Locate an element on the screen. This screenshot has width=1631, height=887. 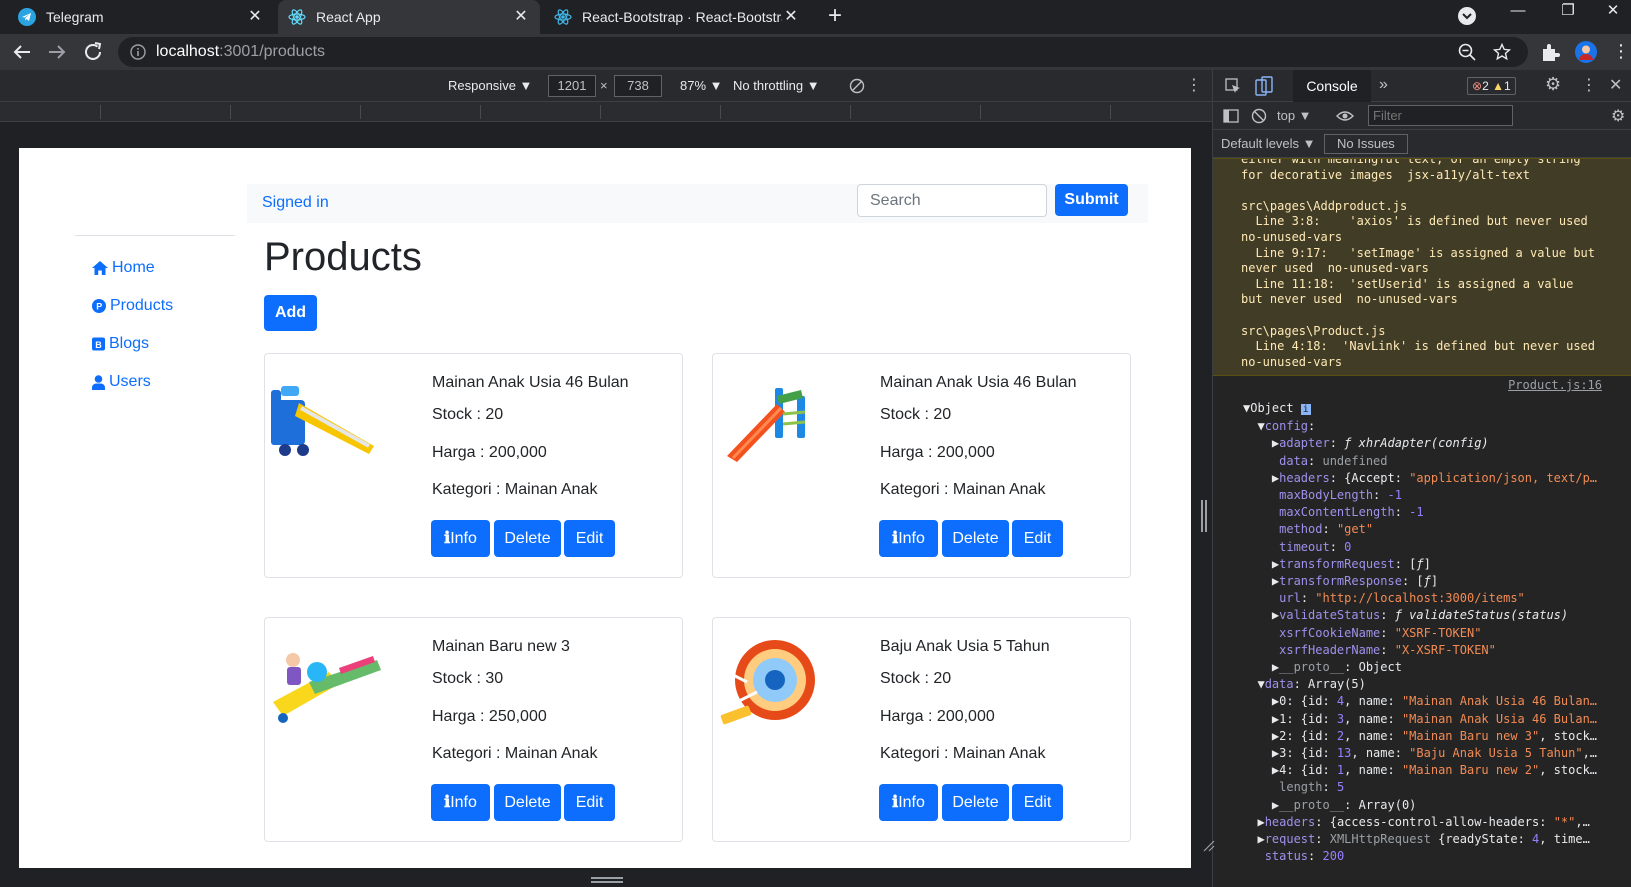
product-name: Baju Anak Usia 5 Tahun is located at coordinates (965, 646).